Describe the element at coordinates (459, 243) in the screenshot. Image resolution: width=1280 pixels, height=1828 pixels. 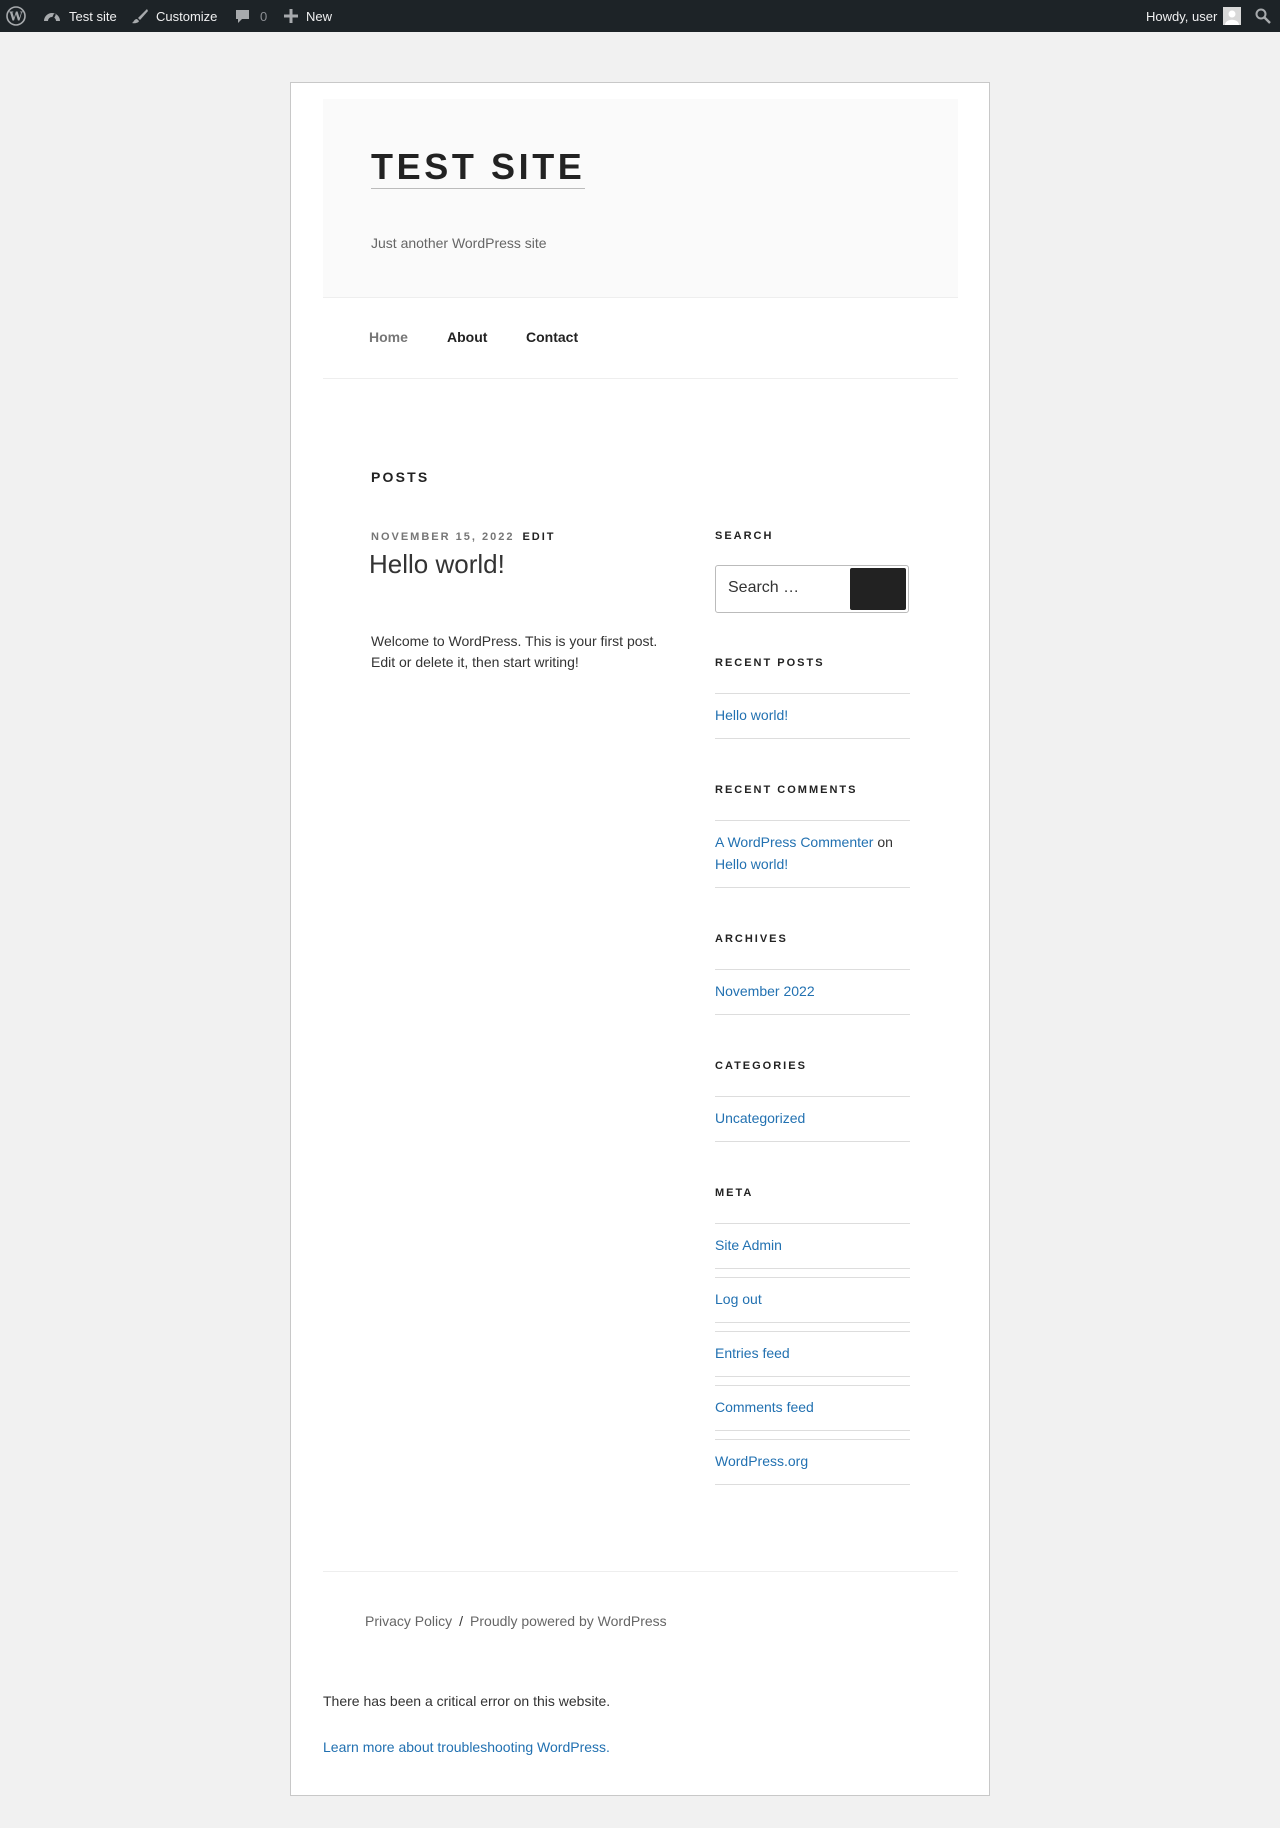
I see `site-tagline: Just another WordPress site` at that location.